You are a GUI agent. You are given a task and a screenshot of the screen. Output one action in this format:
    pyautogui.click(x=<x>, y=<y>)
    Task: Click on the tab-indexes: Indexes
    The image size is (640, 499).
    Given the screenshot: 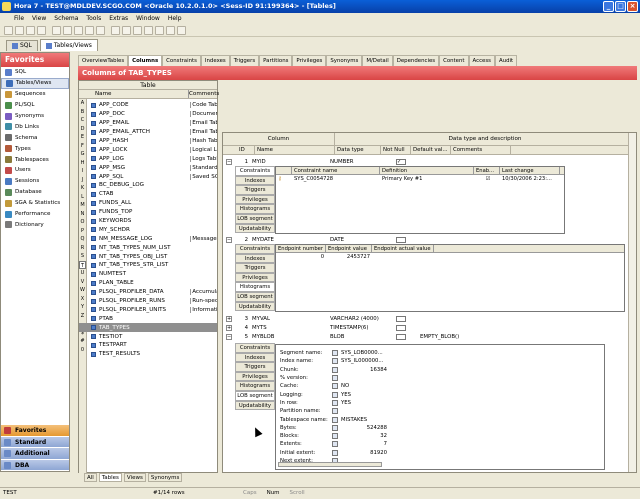 What is the action you would take?
    pyautogui.click(x=215, y=60)
    